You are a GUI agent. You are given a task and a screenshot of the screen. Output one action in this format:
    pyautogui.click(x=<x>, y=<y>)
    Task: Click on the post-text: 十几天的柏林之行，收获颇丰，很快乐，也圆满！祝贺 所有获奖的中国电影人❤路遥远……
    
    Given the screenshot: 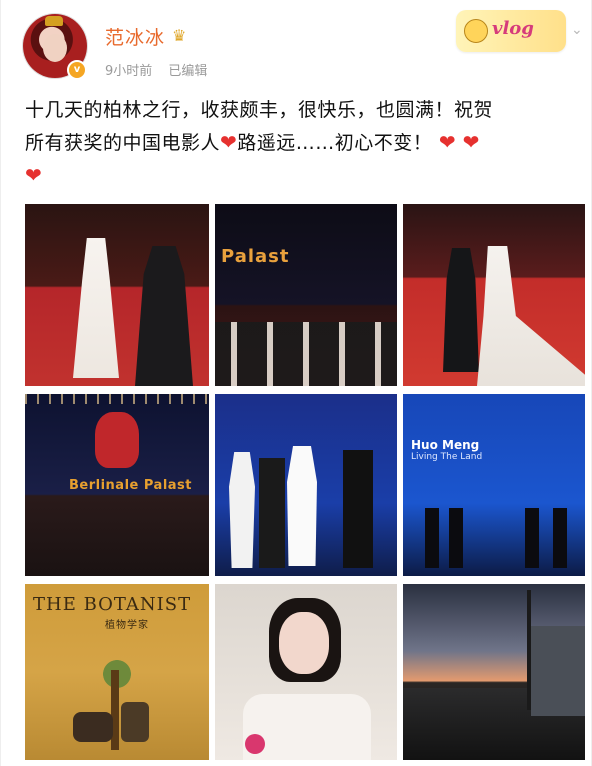 What is the action you would take?
    pyautogui.click(x=299, y=143)
    